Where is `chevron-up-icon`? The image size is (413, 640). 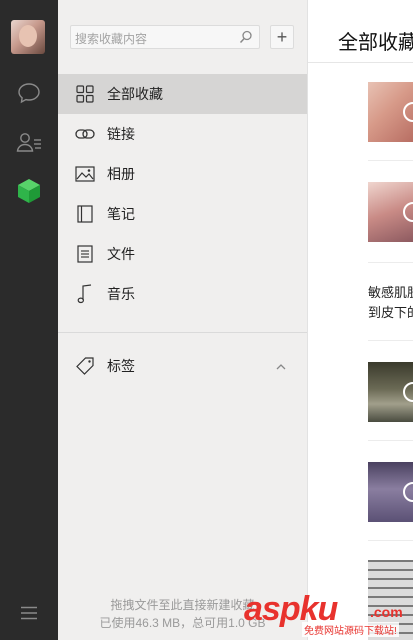
chevron-up-icon is located at coordinates (281, 366).